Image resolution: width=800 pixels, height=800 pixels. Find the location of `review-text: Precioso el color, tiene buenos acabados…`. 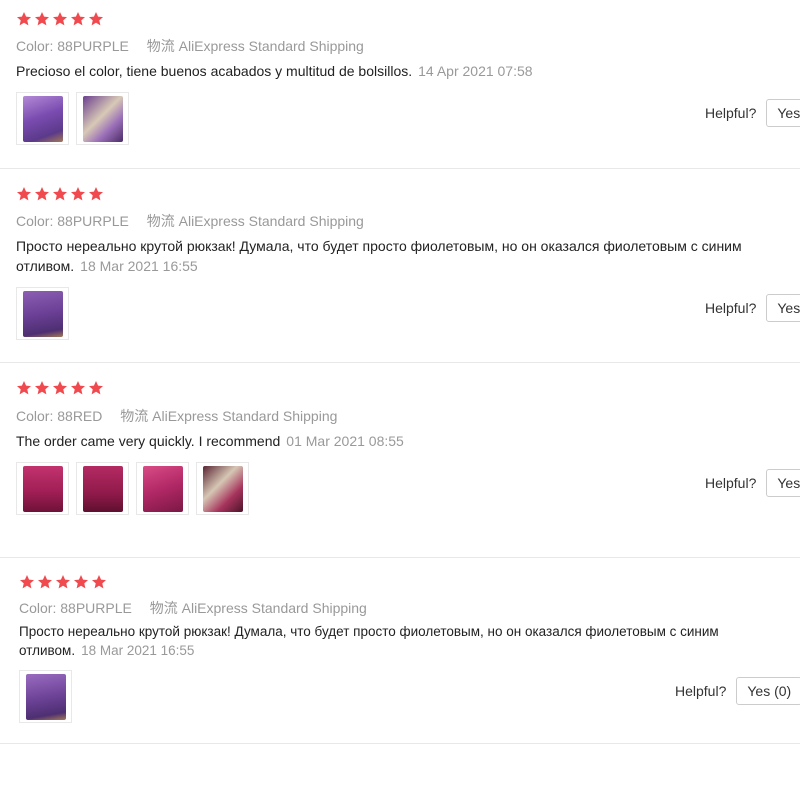

review-text: Precioso el color, tiene buenos acabados… is located at coordinates (408, 71).